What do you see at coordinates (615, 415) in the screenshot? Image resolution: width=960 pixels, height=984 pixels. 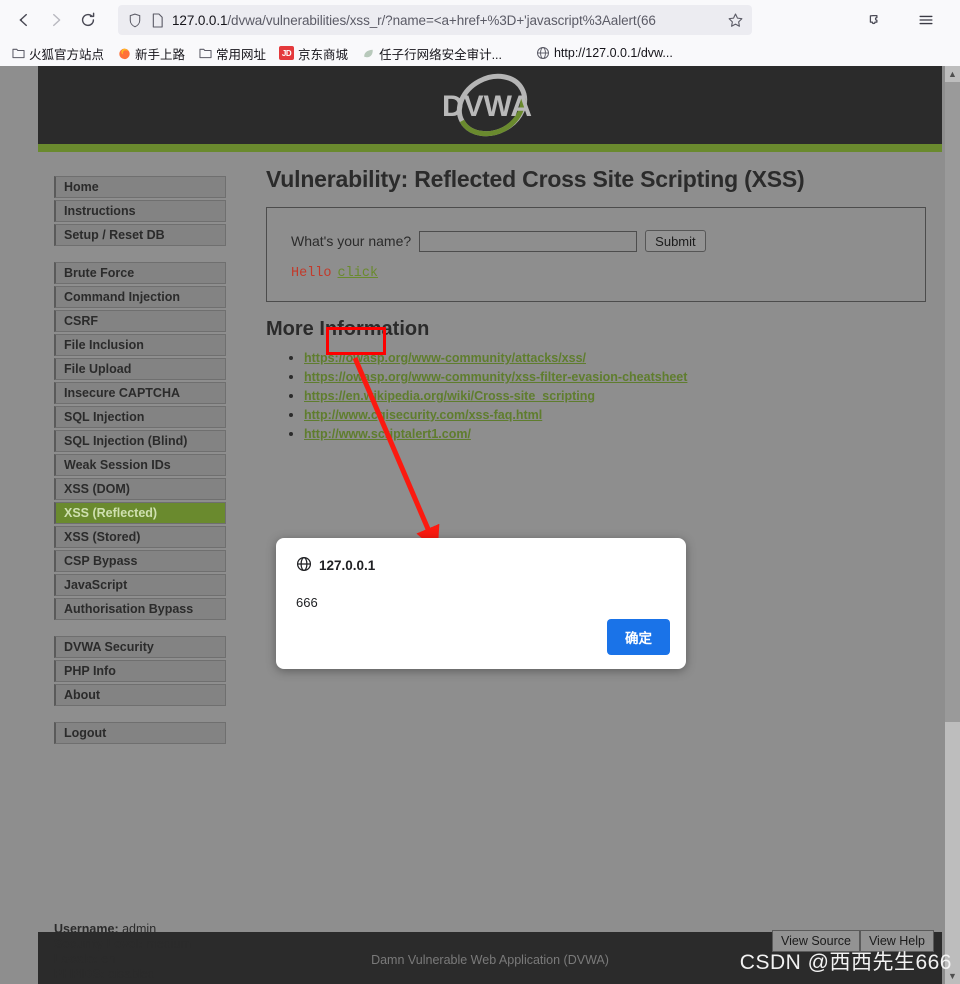 I see `list-item: http://www.cgisecurity.com/xss-faq.html` at bounding box center [615, 415].